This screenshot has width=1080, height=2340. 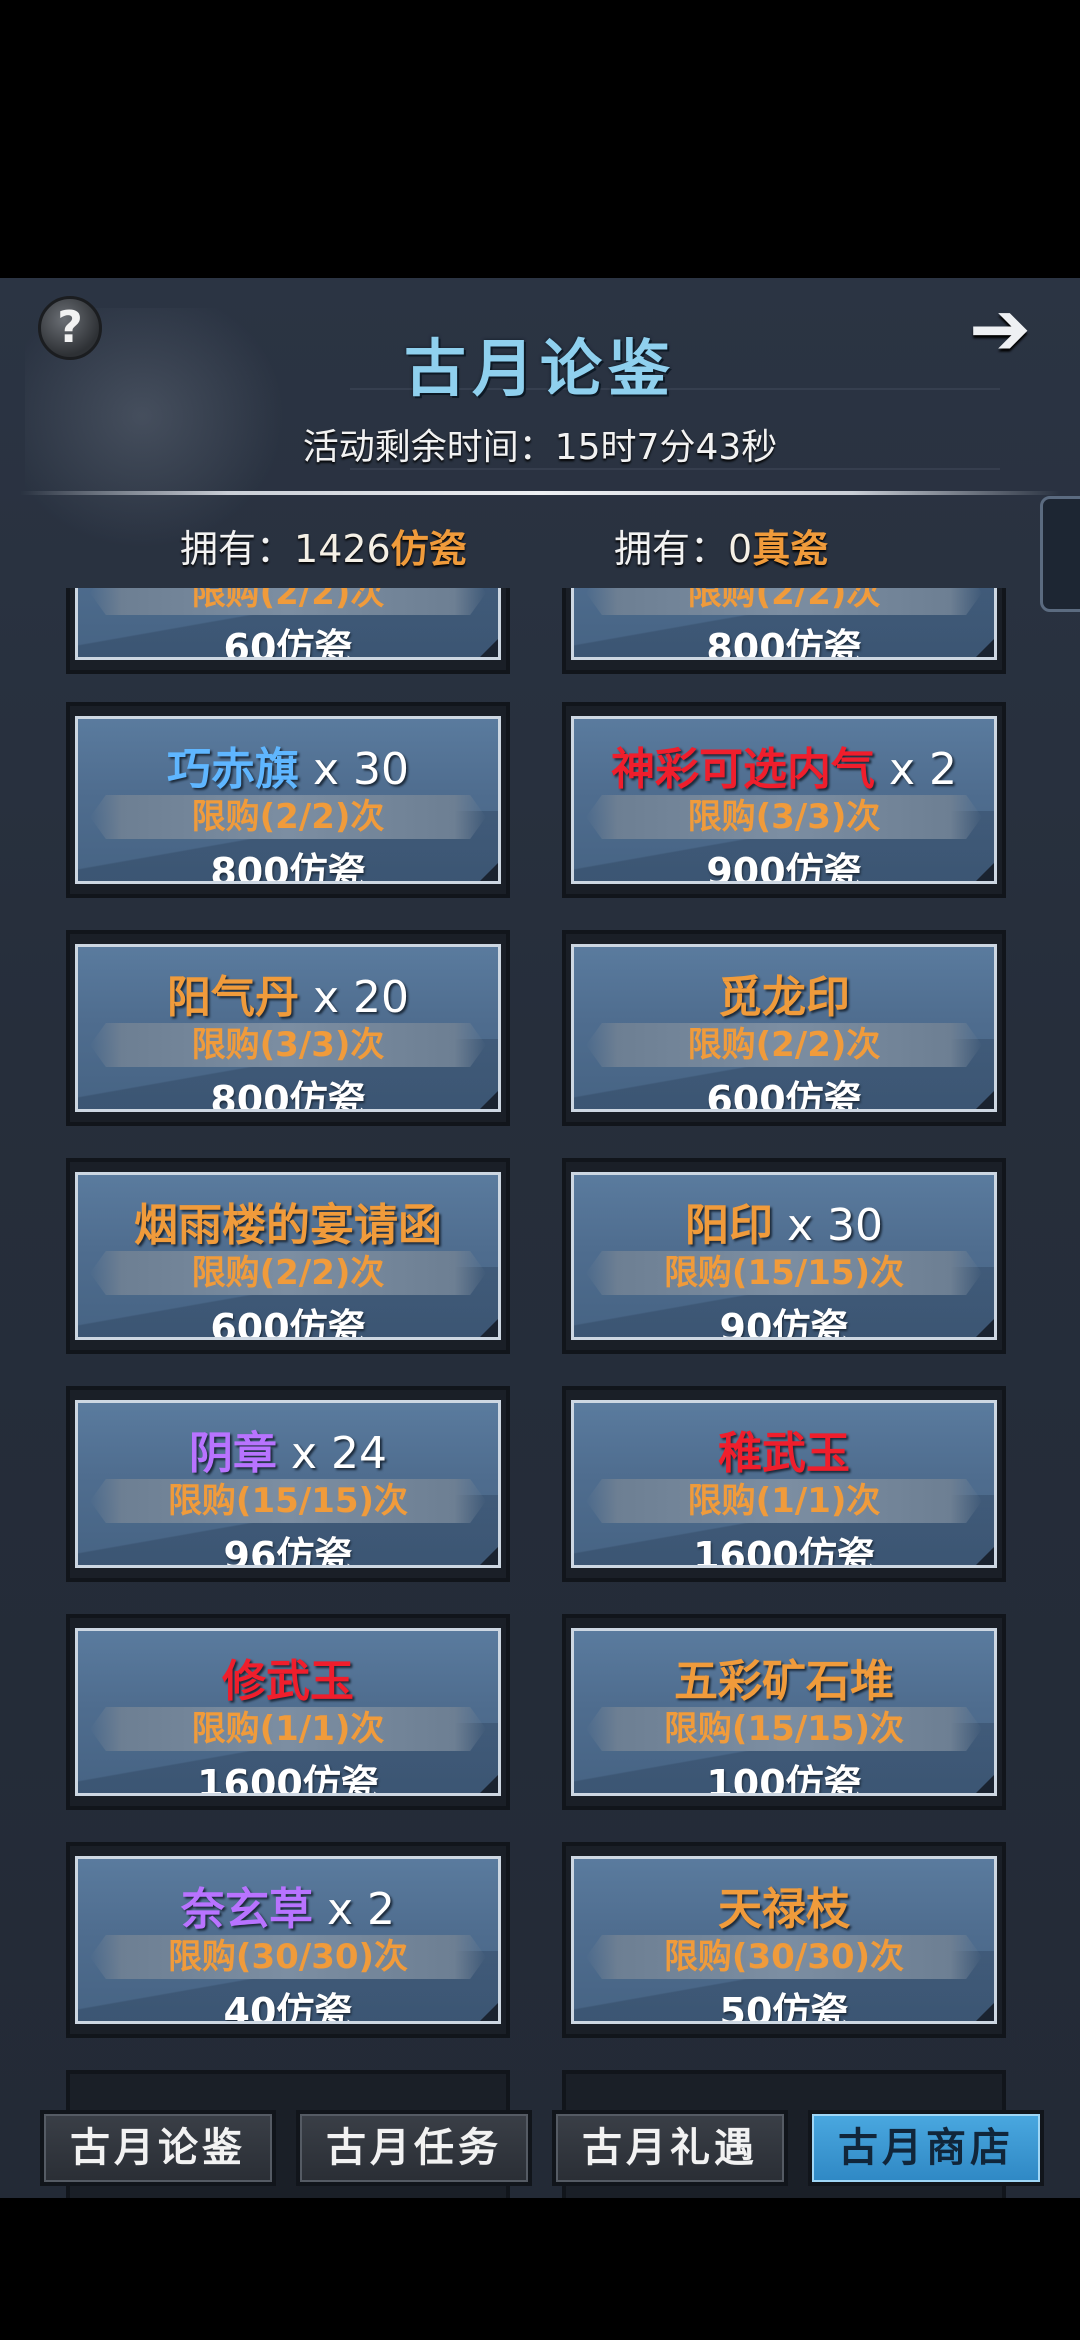 I want to click on item-name-text: 阳印, so click(x=729, y=1225).